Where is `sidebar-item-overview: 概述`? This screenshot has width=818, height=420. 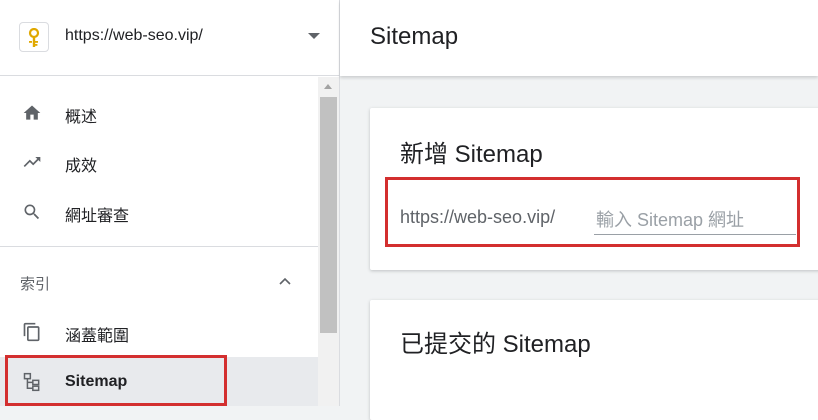 sidebar-item-overview: 概述 is located at coordinates (159, 113).